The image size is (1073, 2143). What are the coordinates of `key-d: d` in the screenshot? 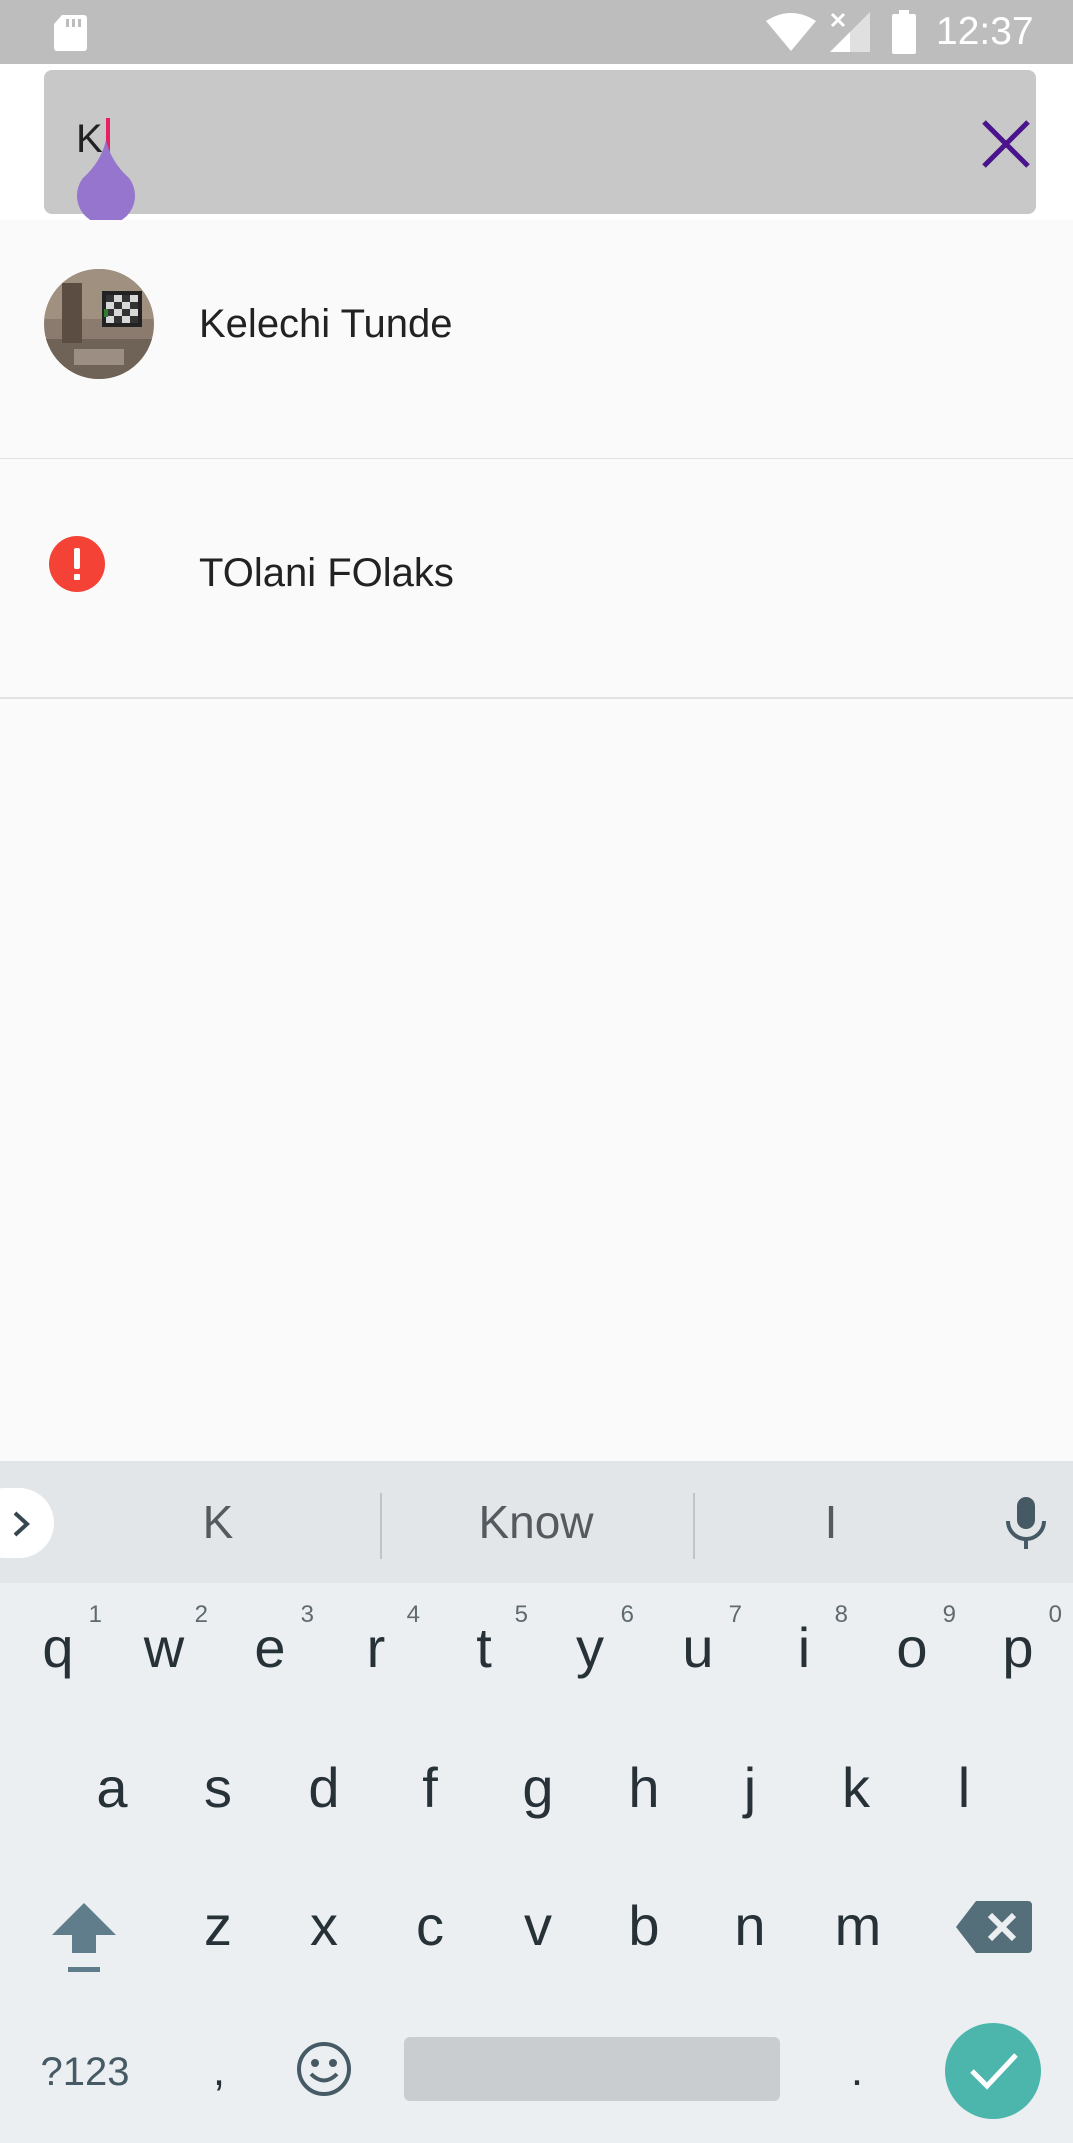 It's located at (324, 1794).